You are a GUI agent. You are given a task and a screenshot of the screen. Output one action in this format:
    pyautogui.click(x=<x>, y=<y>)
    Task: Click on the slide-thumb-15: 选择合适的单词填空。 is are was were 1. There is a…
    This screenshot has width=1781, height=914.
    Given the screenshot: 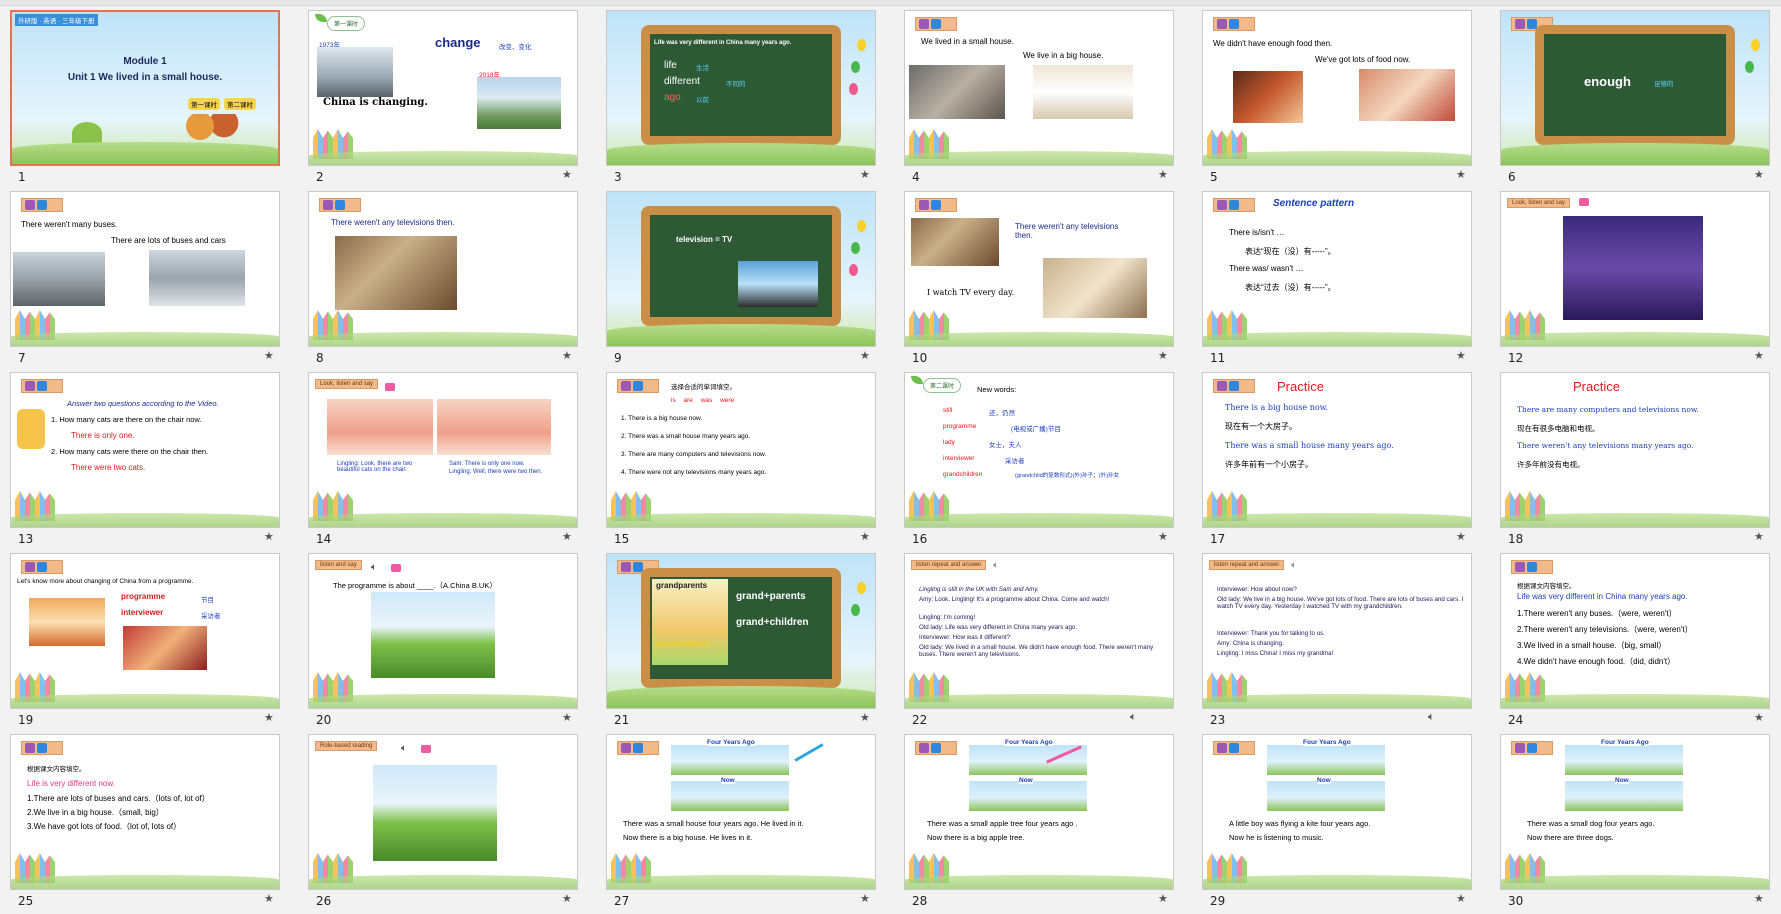 What is the action you would take?
    pyautogui.click(x=741, y=459)
    